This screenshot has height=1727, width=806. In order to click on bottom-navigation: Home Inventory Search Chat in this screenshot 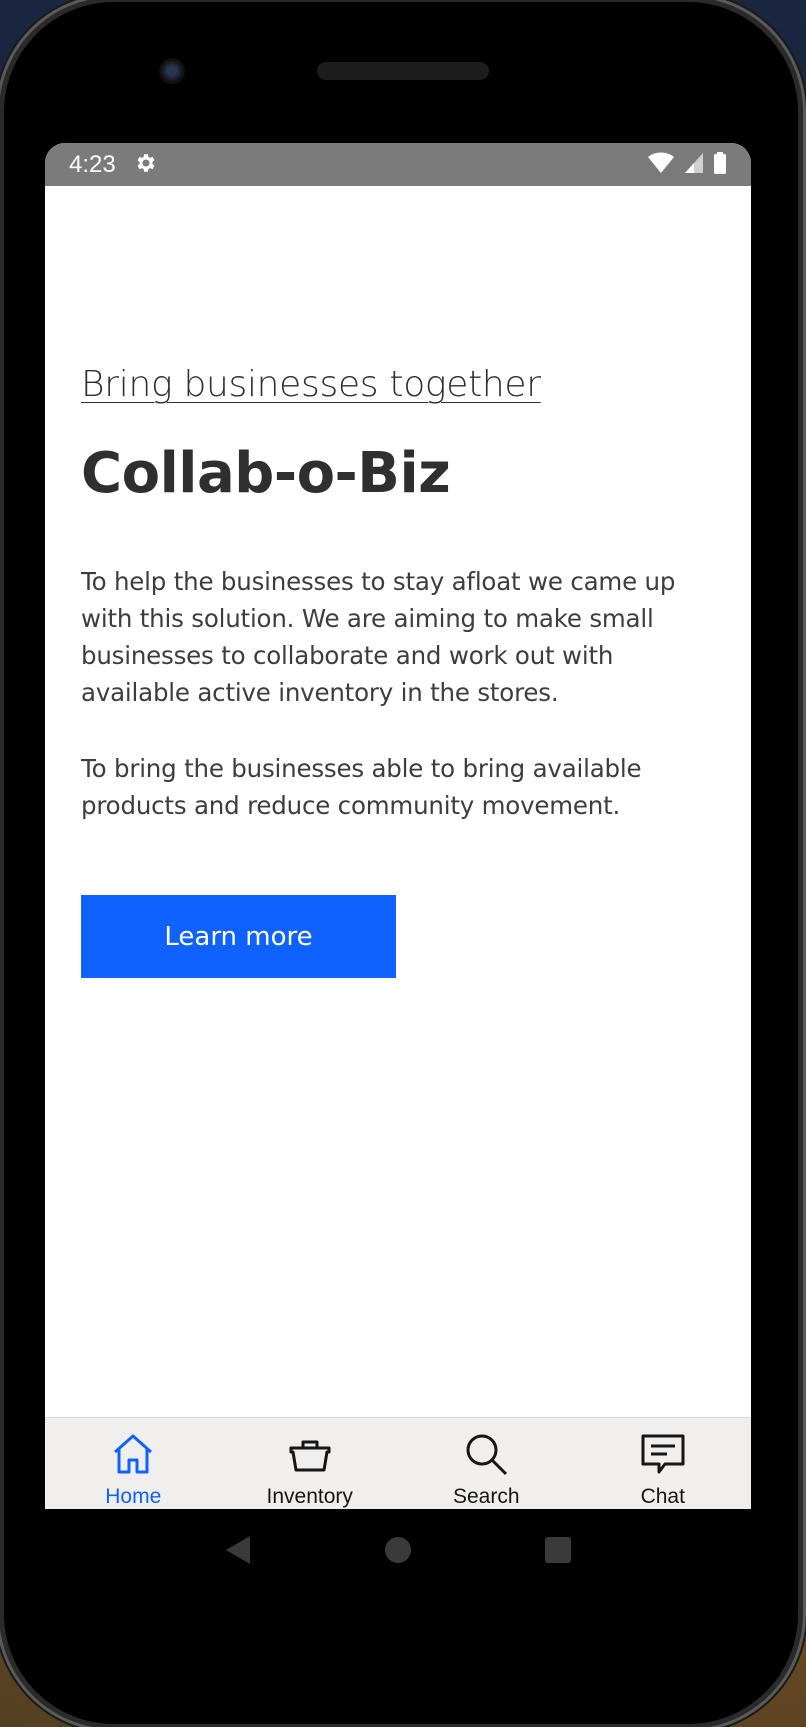, I will do `click(398, 1463)`.